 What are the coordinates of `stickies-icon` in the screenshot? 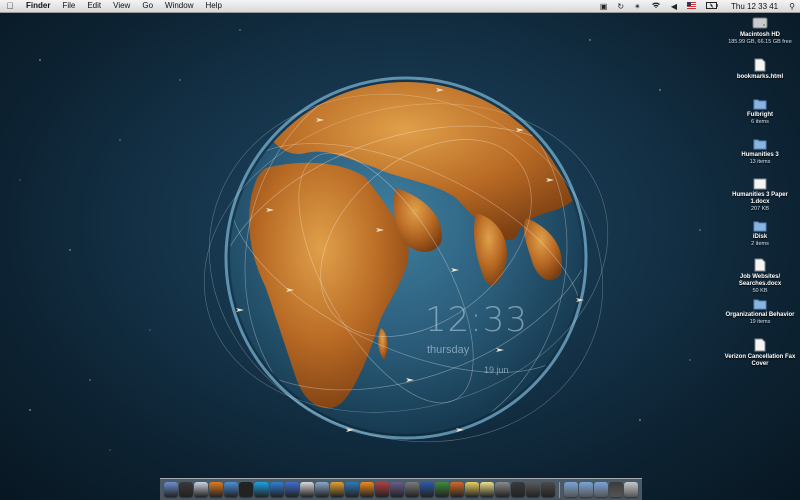 It's located at (487, 489).